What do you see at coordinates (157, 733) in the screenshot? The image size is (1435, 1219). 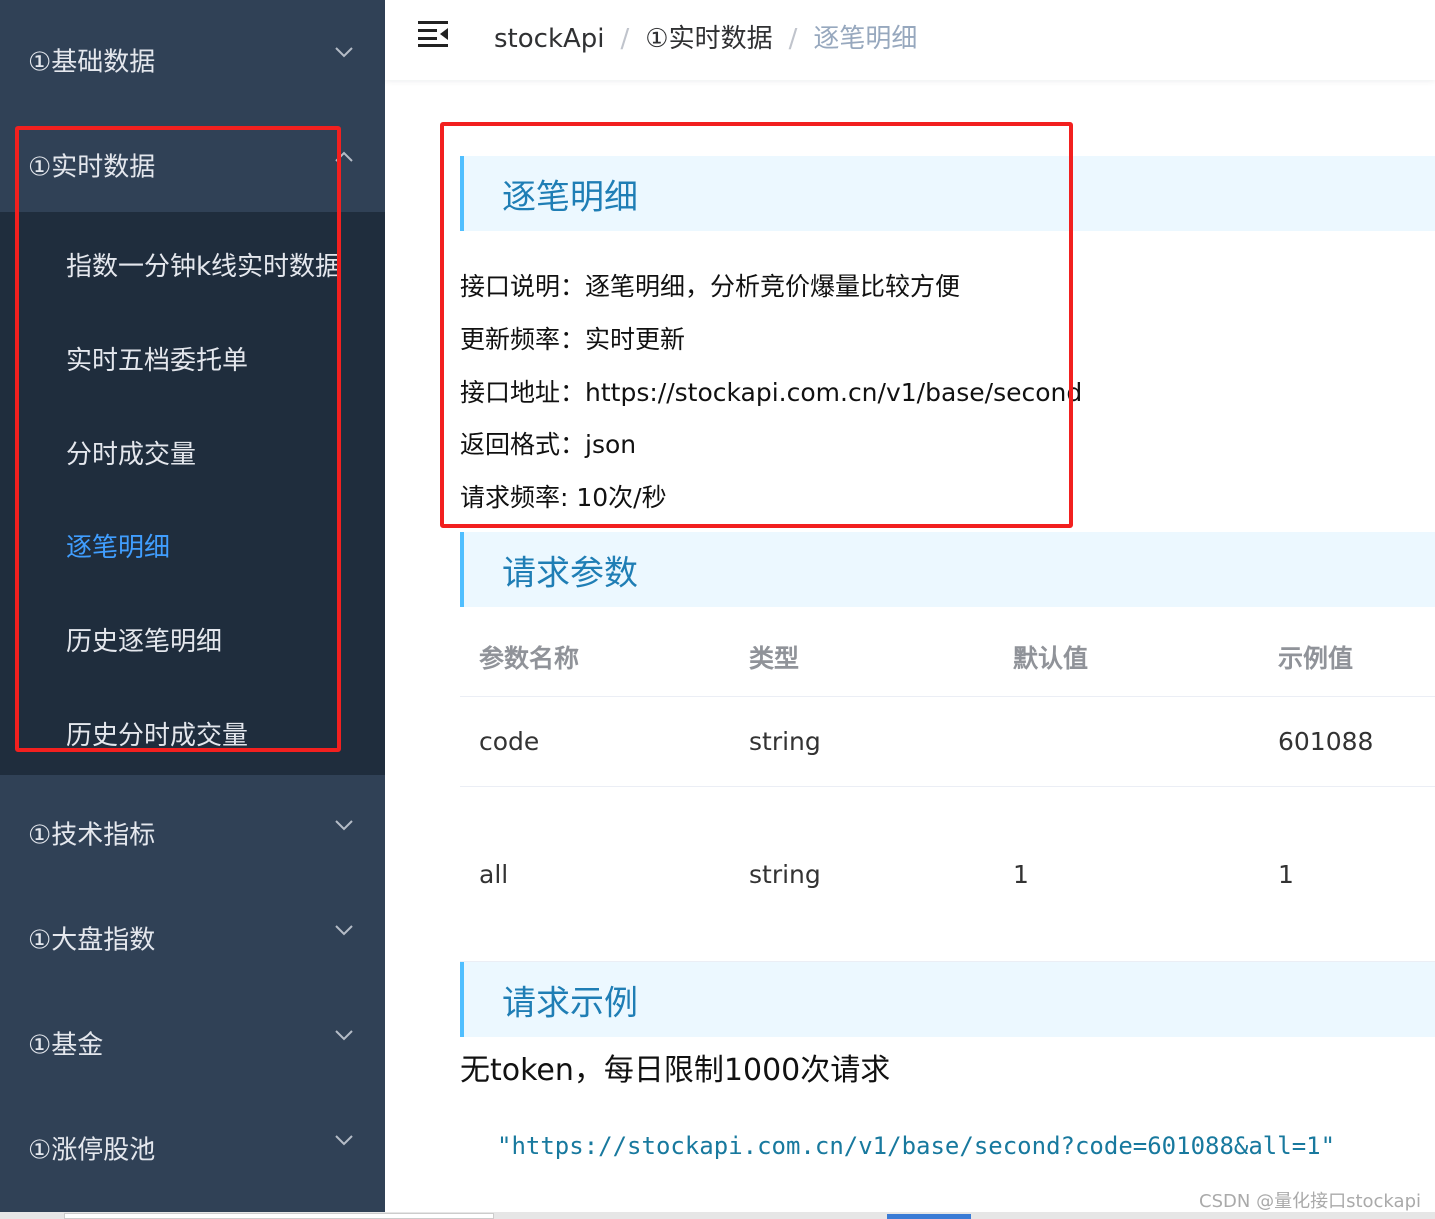 I see `submenu-item-history-minute-volume: 历史分时成交量` at bounding box center [157, 733].